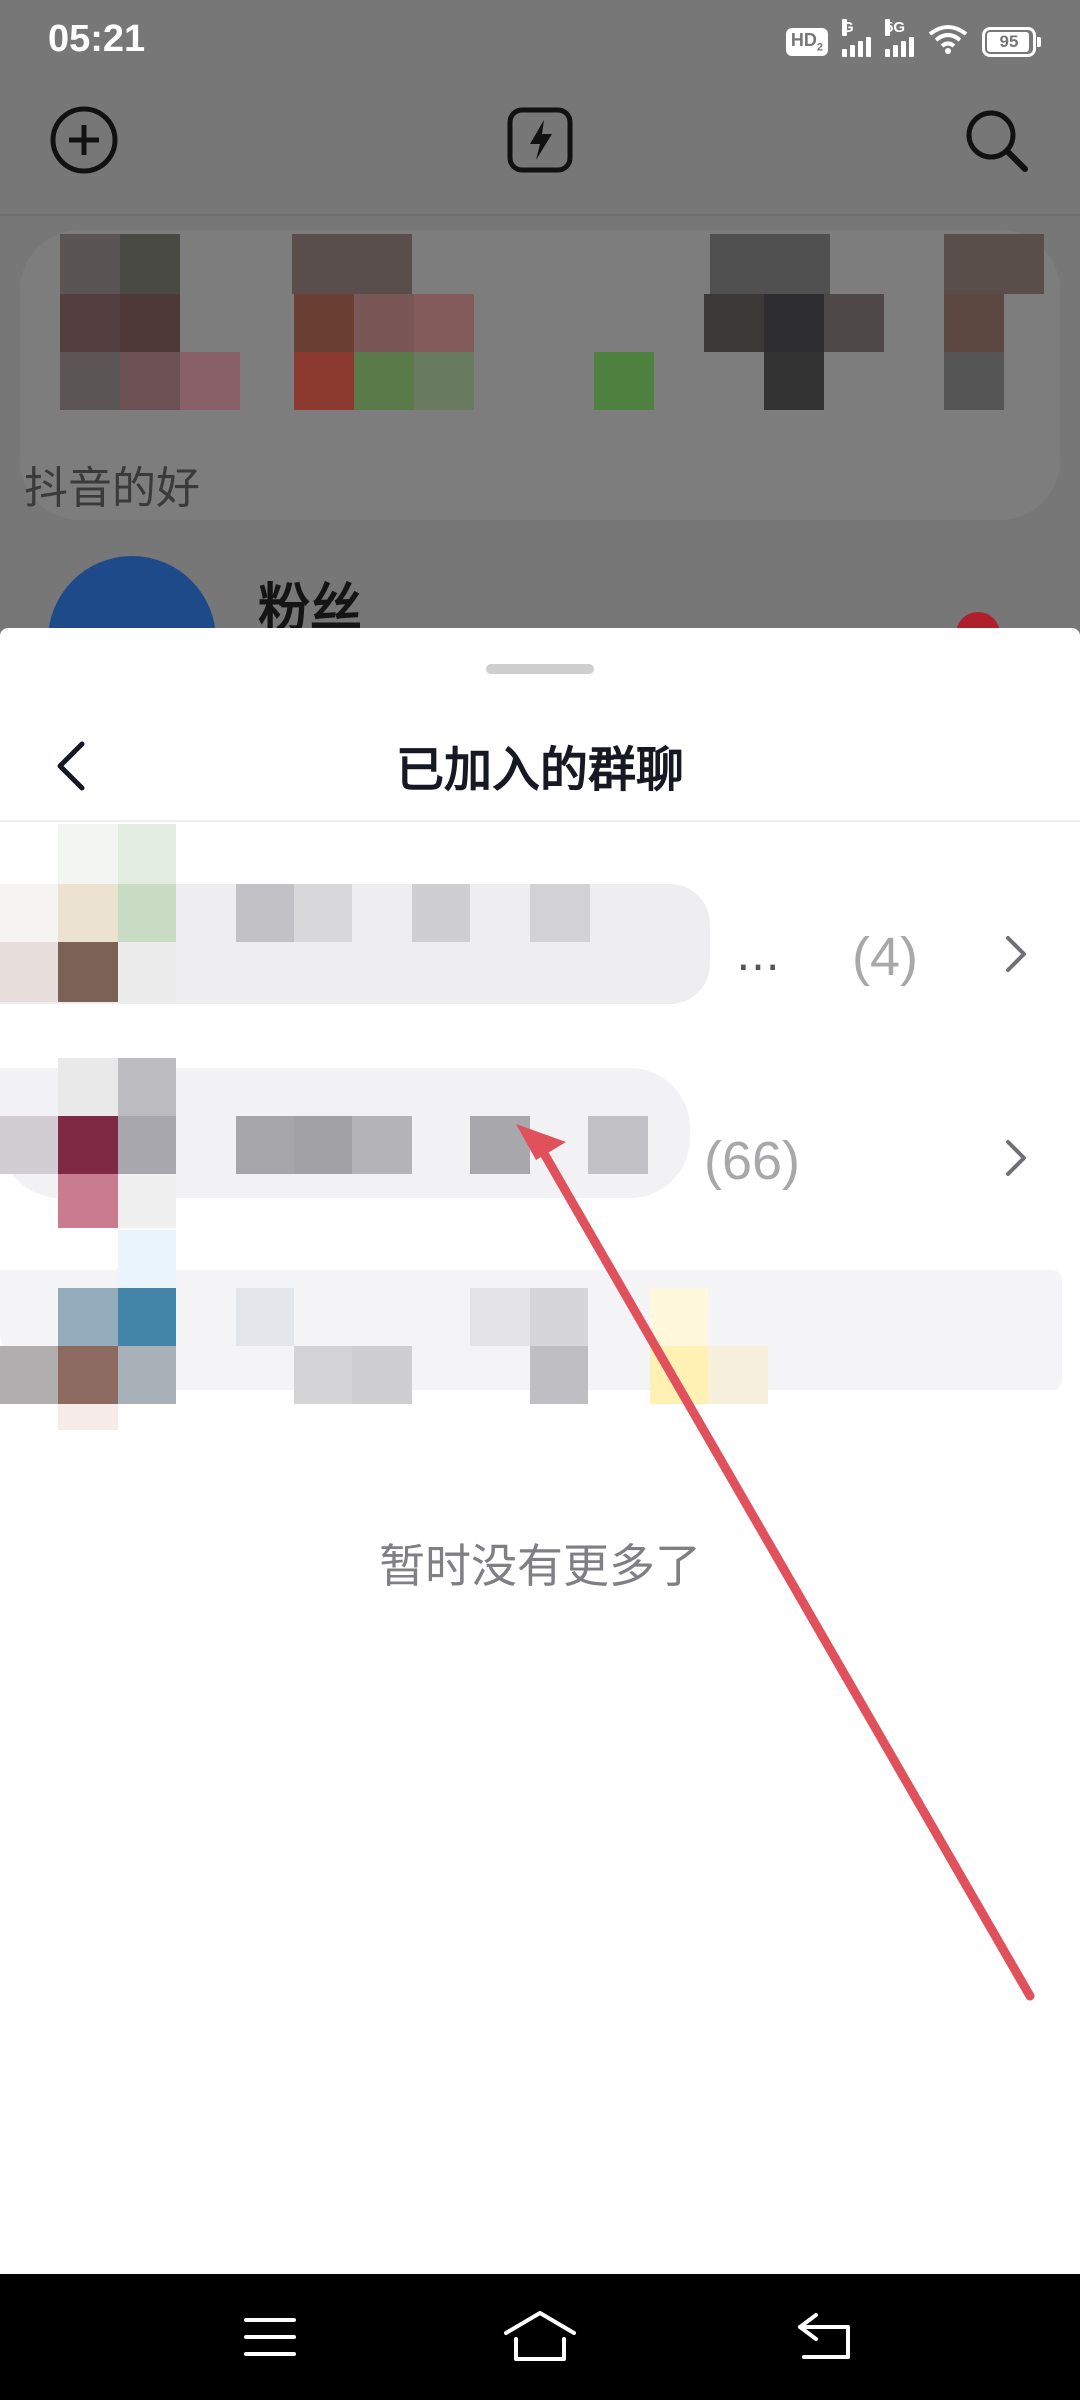 The width and height of the screenshot is (1080, 2400). I want to click on status-icons: HD2 G 5G 95, so click(913, 40).